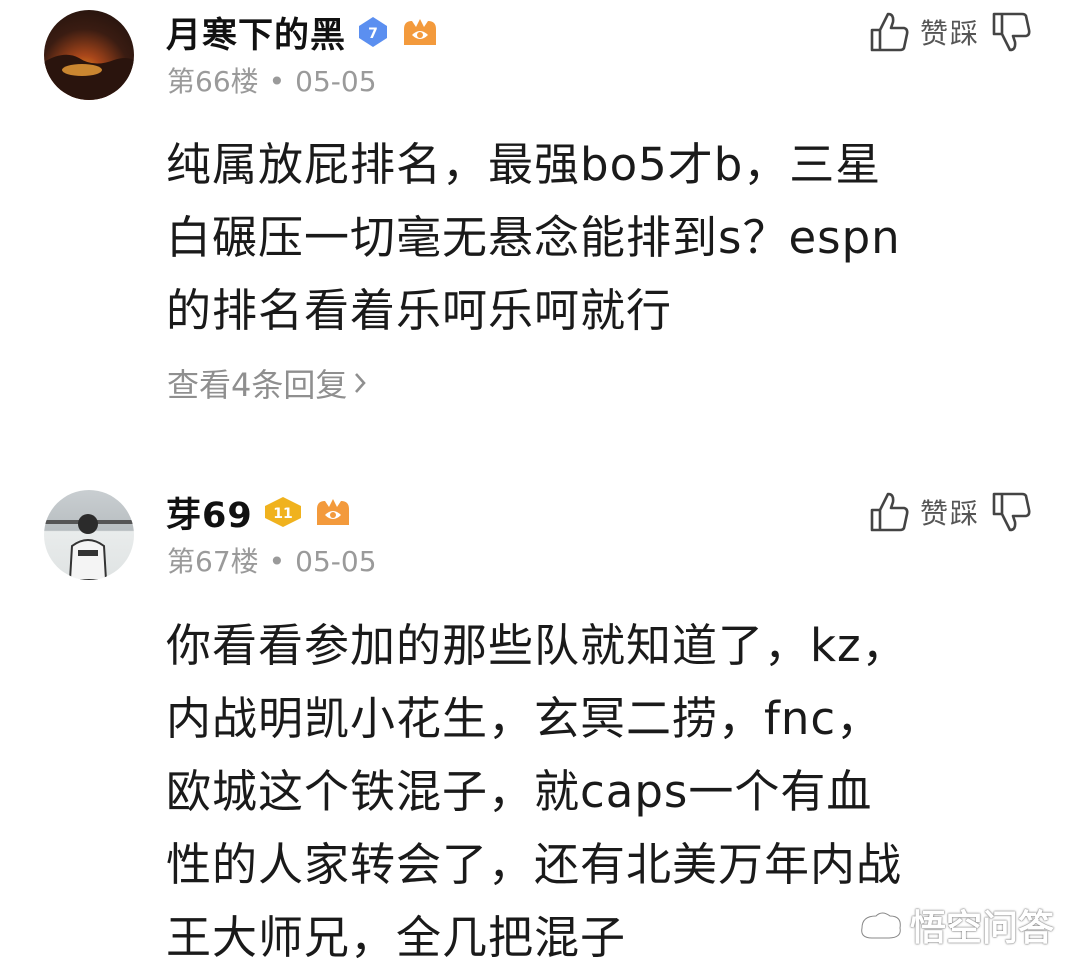 This screenshot has width=1074, height=974. I want to click on comment-line: 欧城这个铁混子，就caps一个有血, so click(519, 791).